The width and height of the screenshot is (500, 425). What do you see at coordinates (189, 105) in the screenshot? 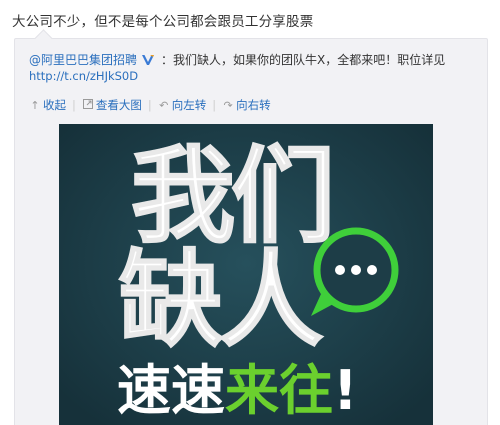
I see `rotate-left-label: 向左转` at bounding box center [189, 105].